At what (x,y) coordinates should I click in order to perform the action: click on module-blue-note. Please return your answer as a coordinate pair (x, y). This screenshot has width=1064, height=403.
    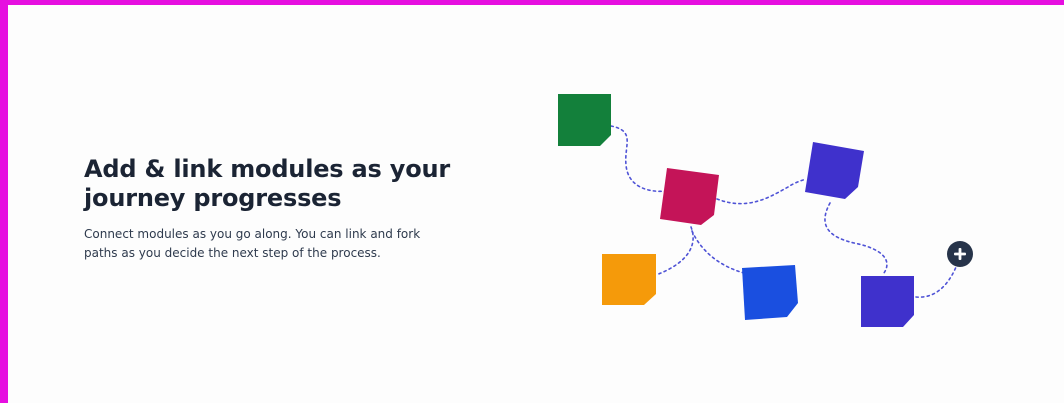
    Looking at the image, I should click on (770, 292).